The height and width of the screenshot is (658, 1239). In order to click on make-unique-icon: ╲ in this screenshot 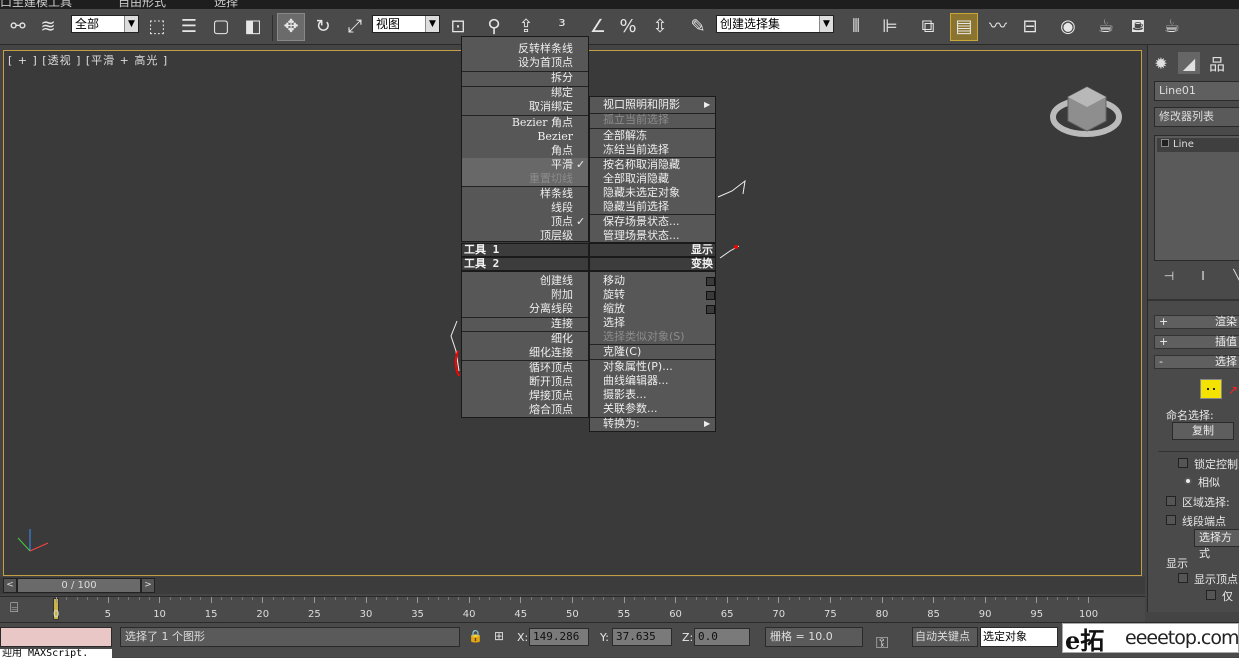, I will do `click(1232, 276)`.